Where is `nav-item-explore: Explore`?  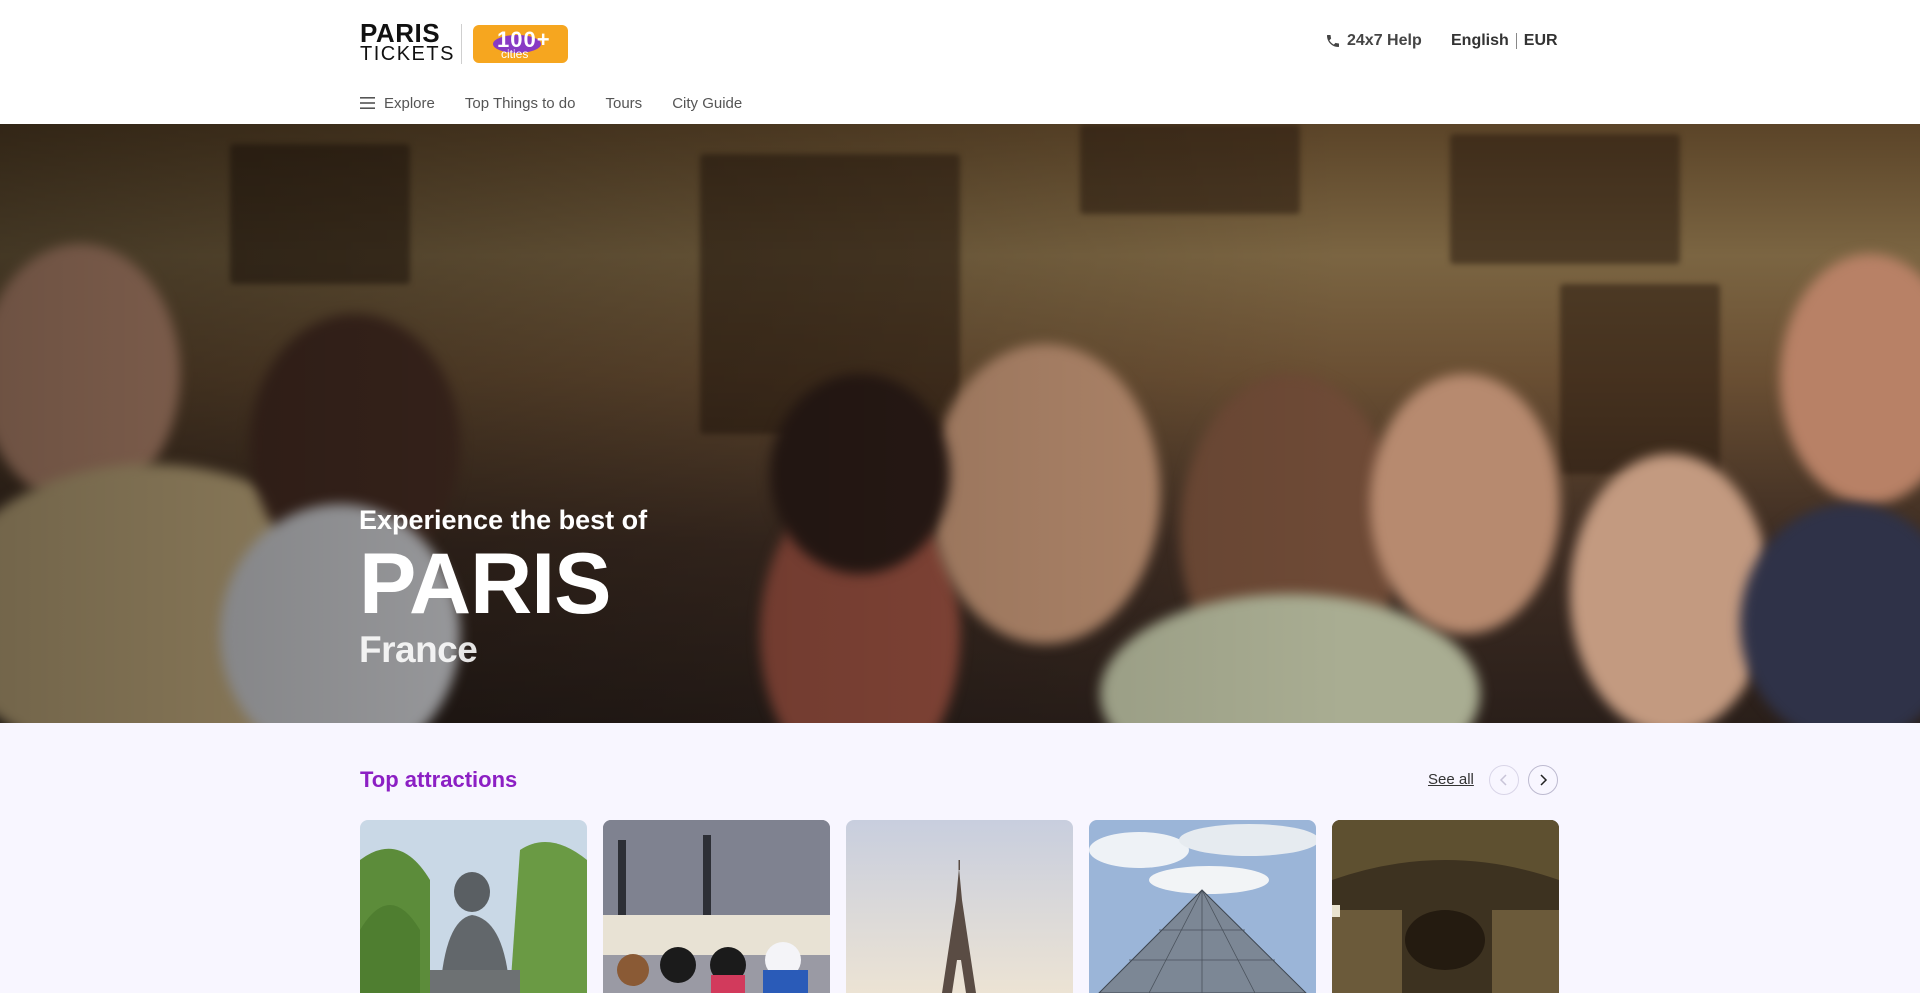
nav-item-explore: Explore is located at coordinates (397, 103).